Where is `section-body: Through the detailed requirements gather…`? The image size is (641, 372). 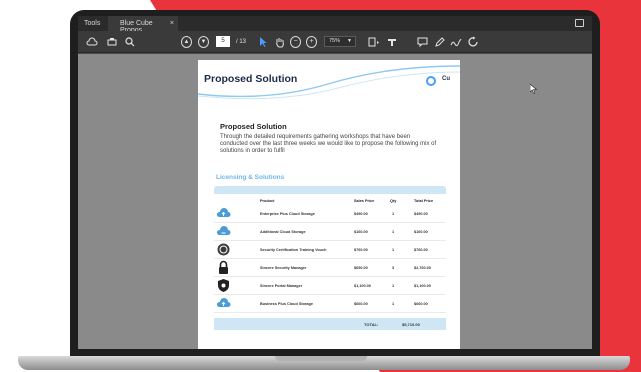 section-body: Through the detailed requirements gather… is located at coordinates (328, 144).